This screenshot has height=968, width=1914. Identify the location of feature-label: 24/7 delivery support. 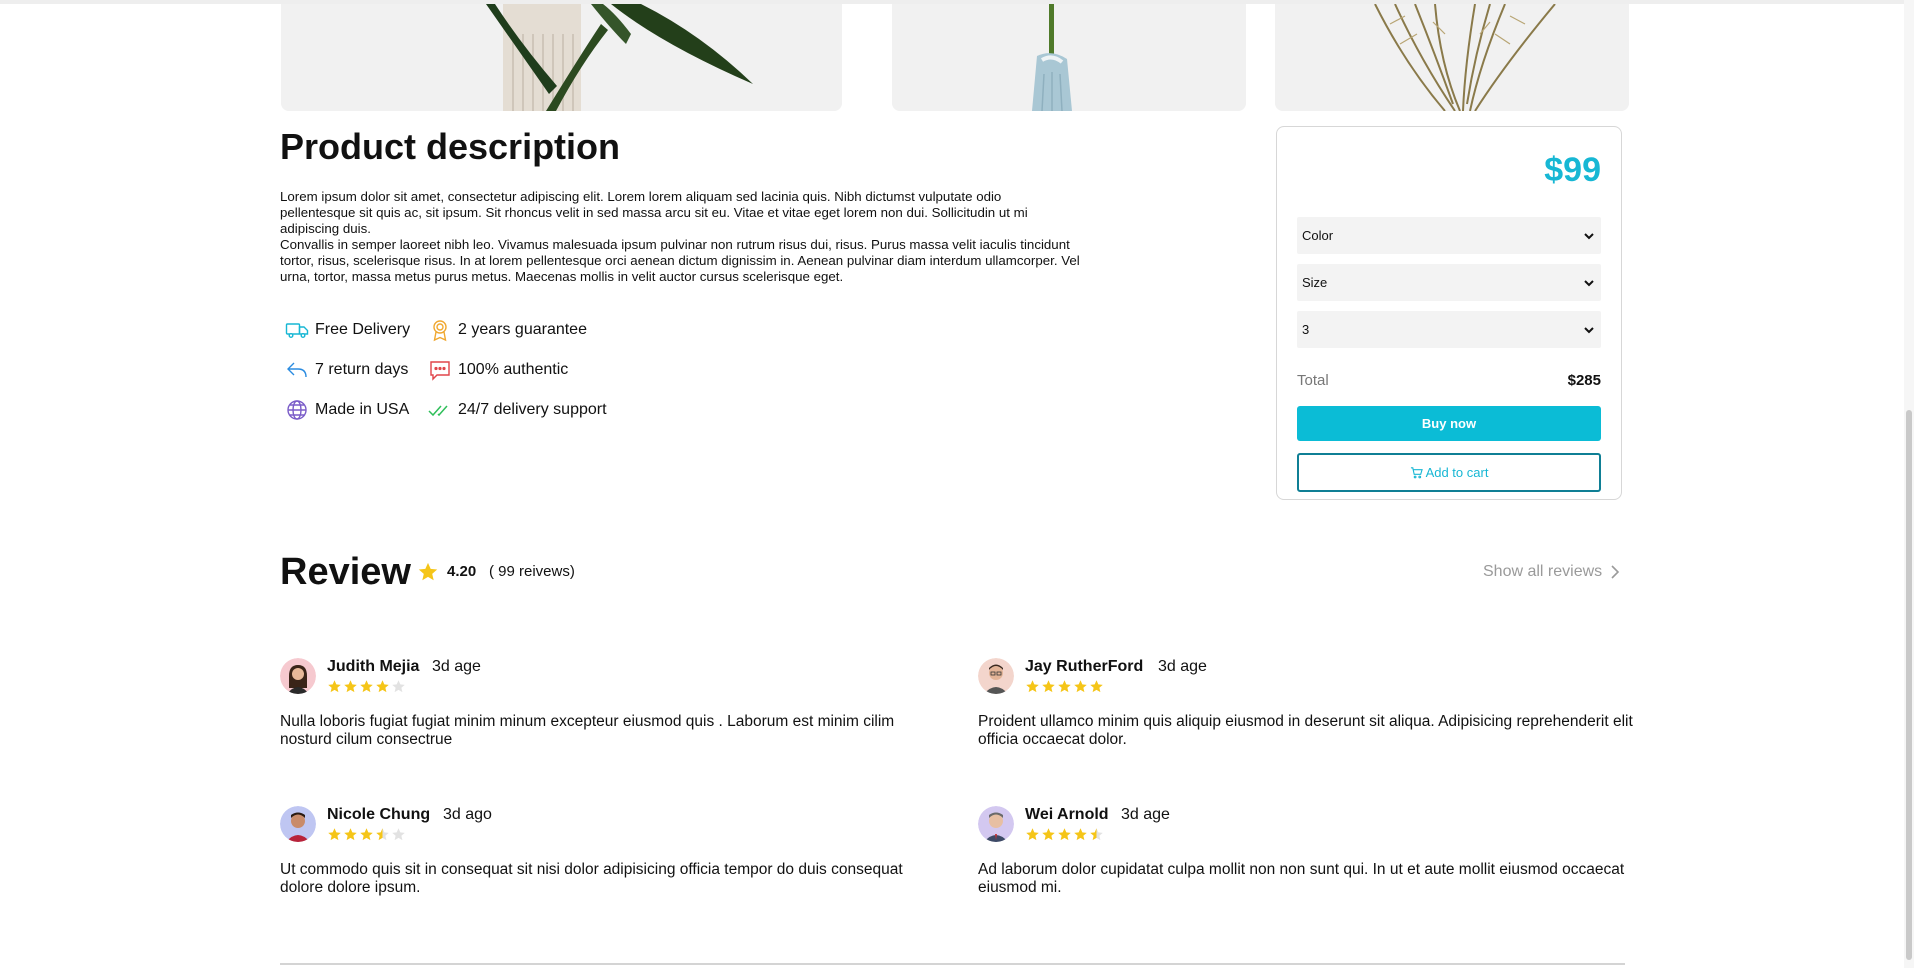
(532, 409).